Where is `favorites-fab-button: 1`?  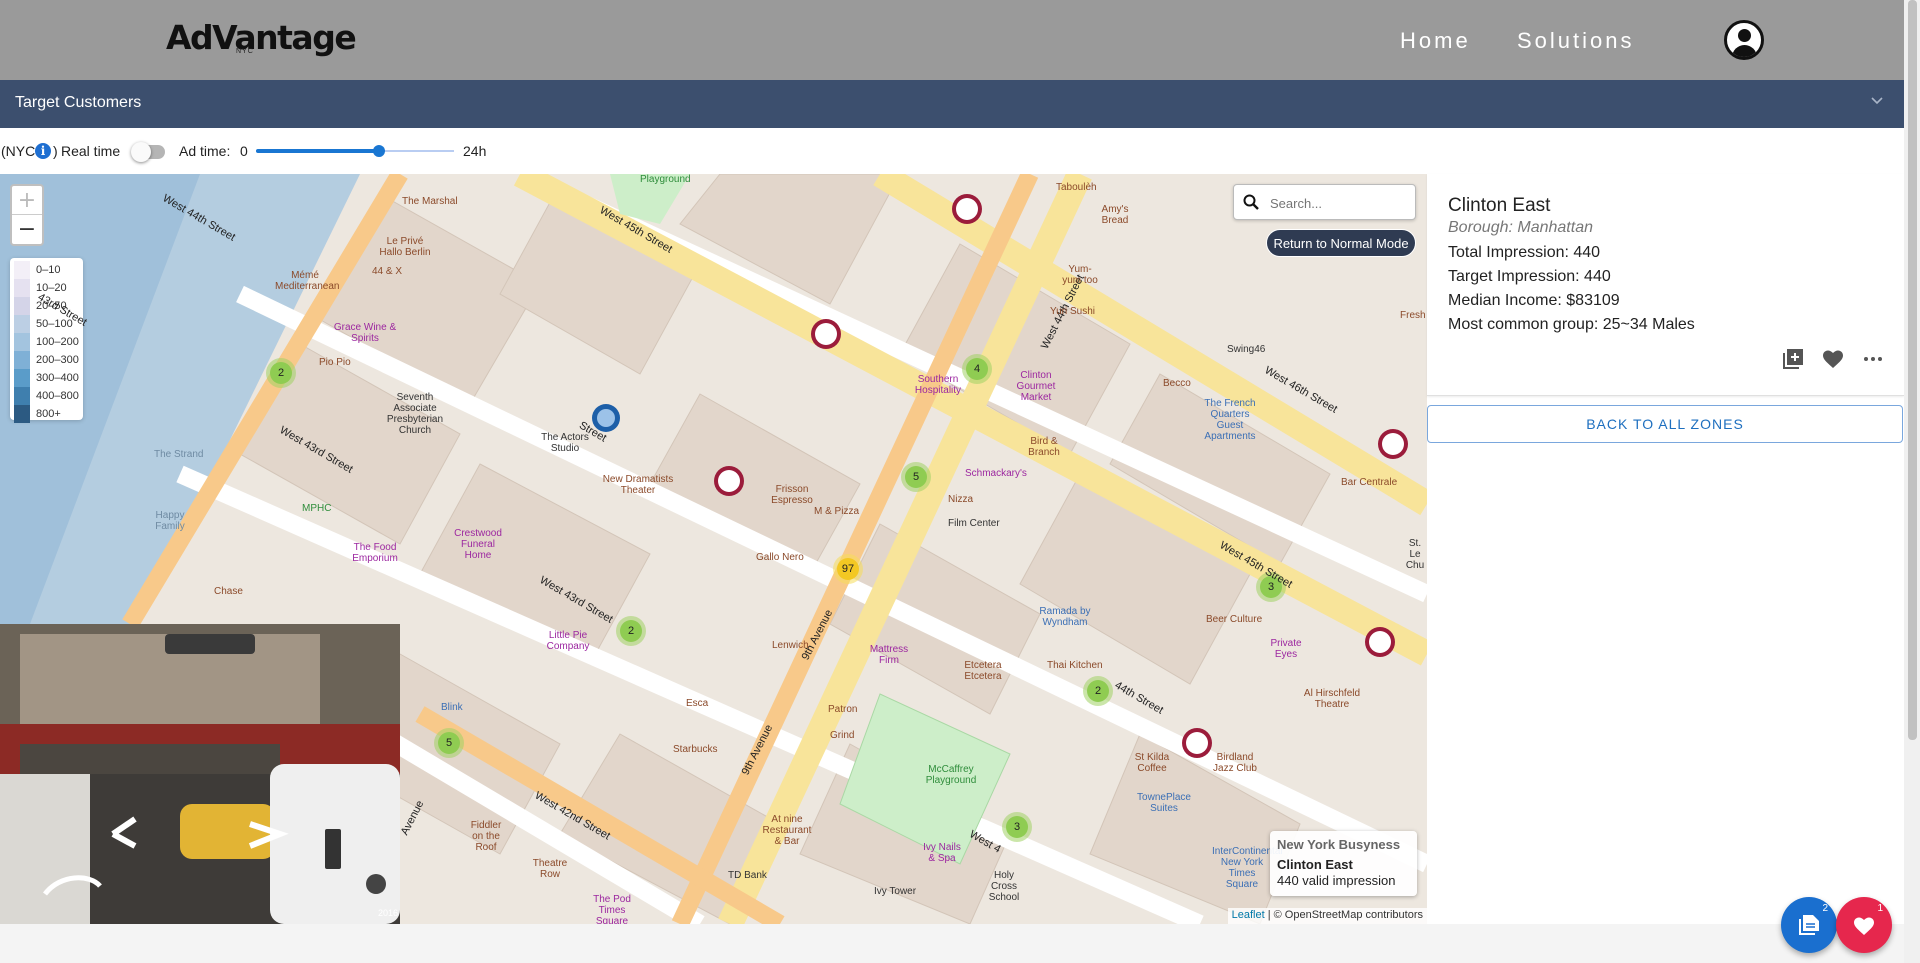 favorites-fab-button: 1 is located at coordinates (1864, 925).